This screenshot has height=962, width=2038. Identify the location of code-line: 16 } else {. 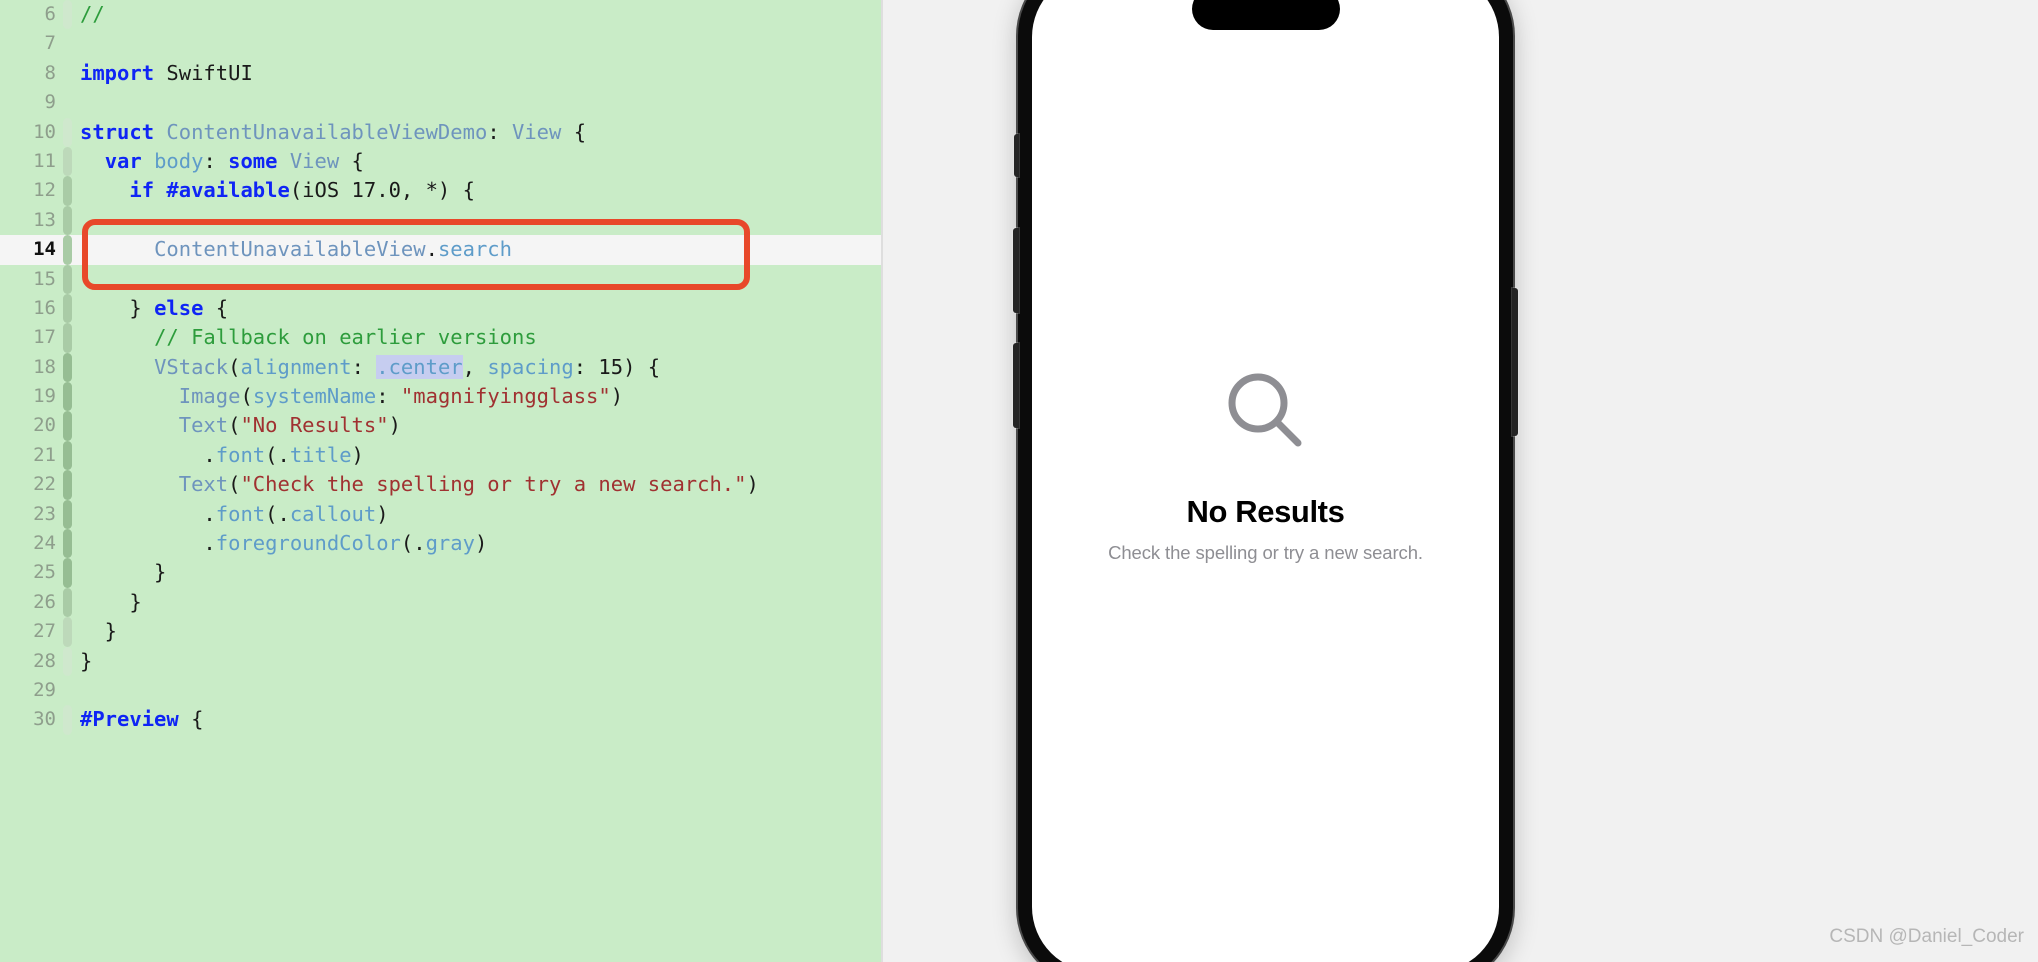
(440, 308).